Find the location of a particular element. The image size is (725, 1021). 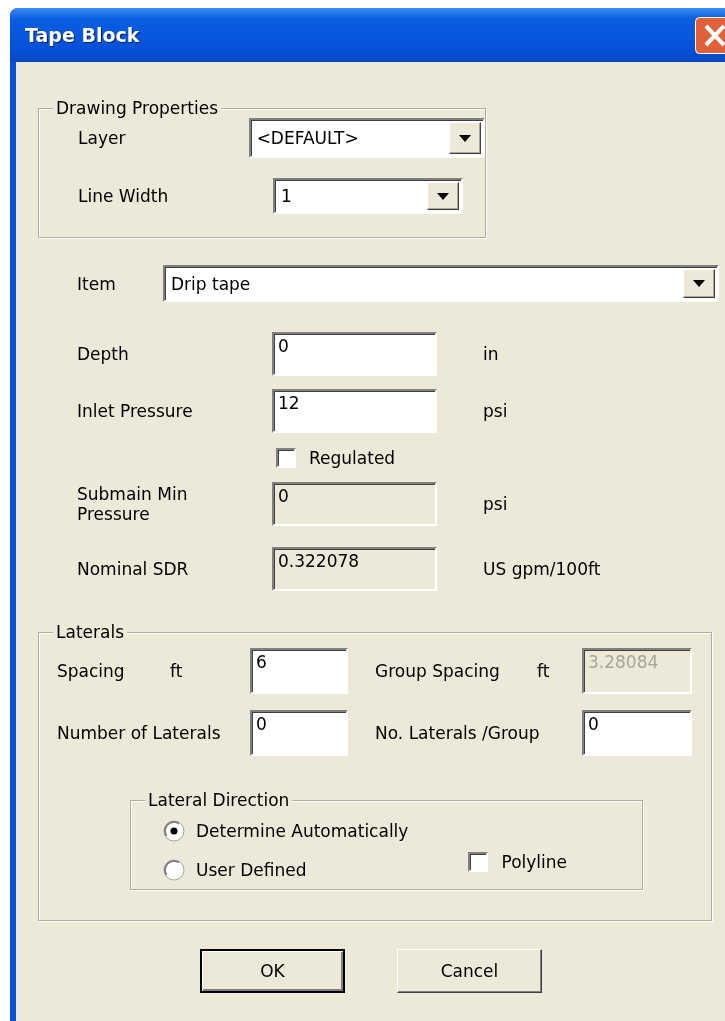

field-label: Group Spacing is located at coordinates (438, 671).